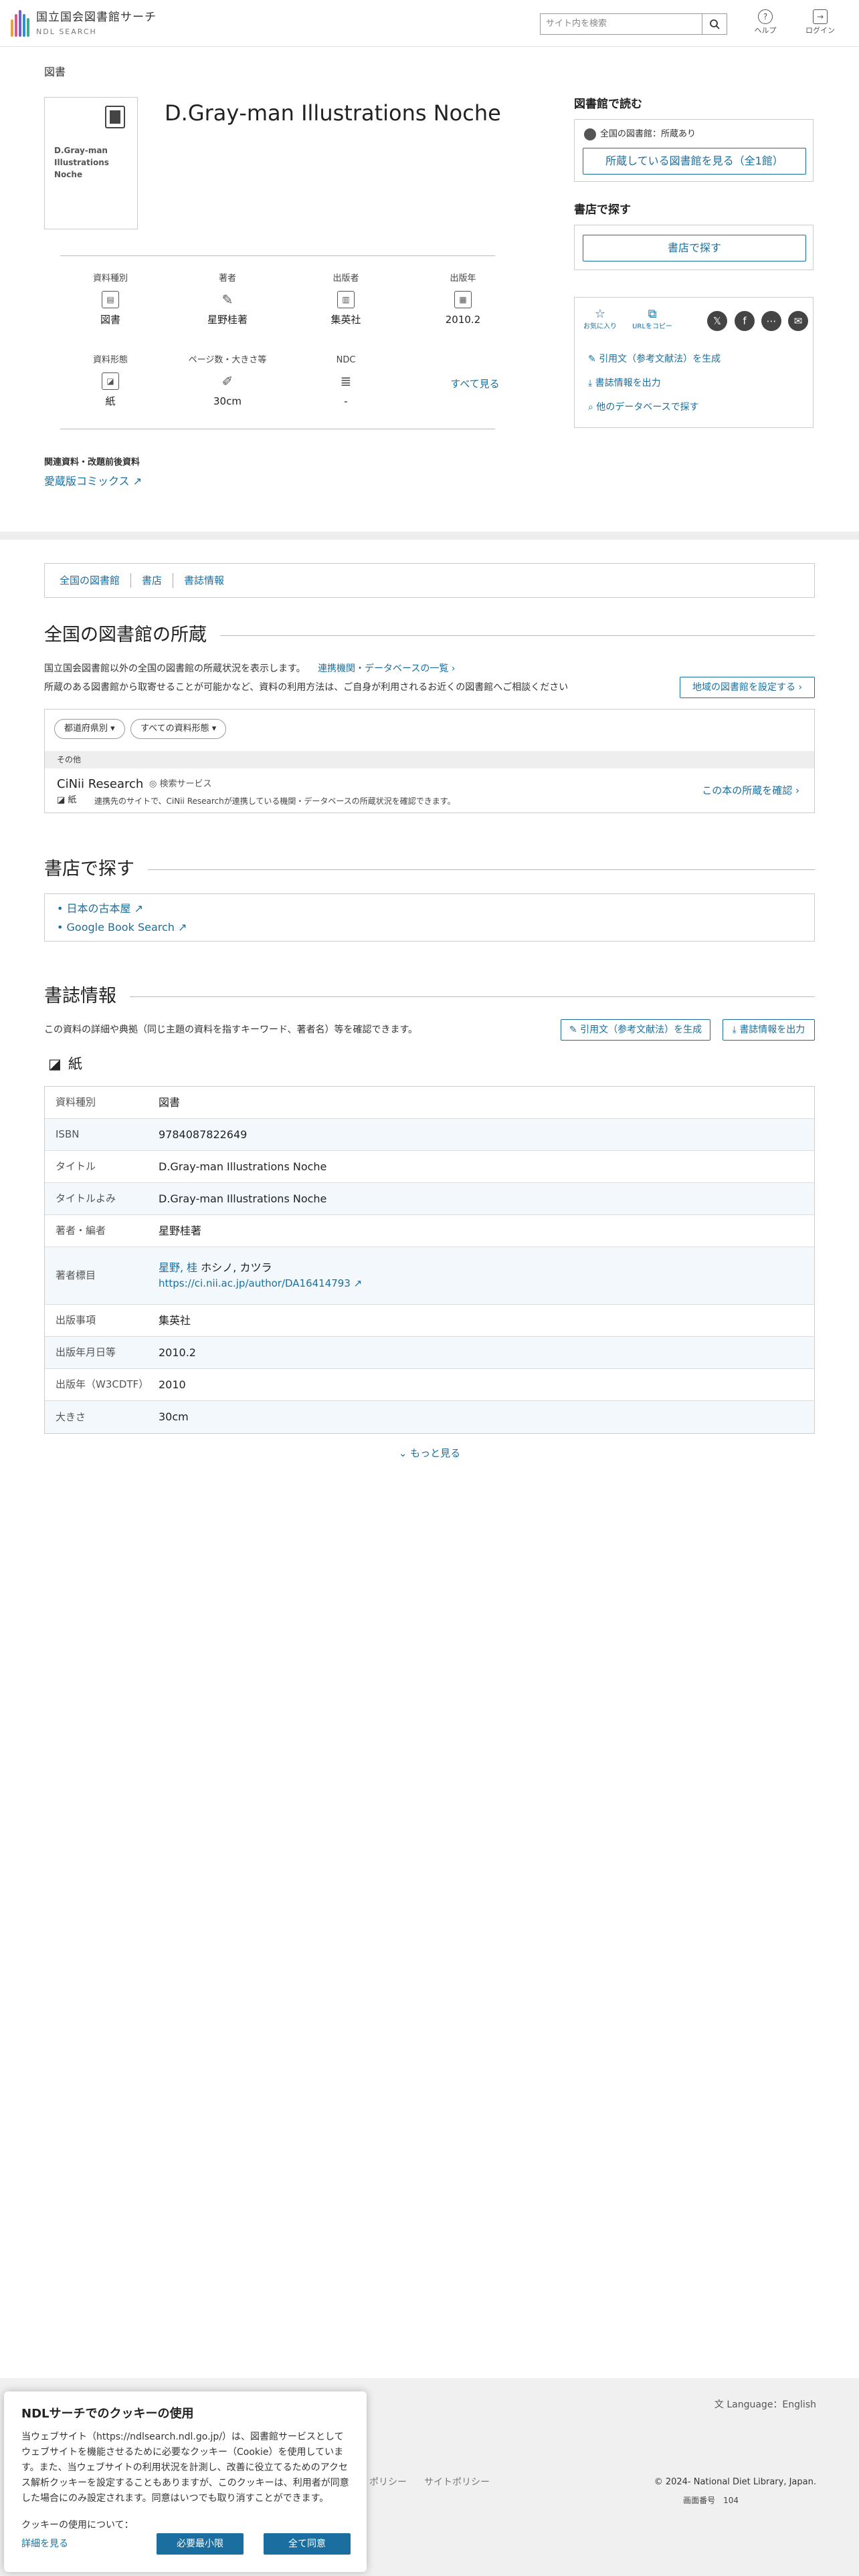  What do you see at coordinates (228, 401) in the screenshot?
I see `meta-value: 30cm` at bounding box center [228, 401].